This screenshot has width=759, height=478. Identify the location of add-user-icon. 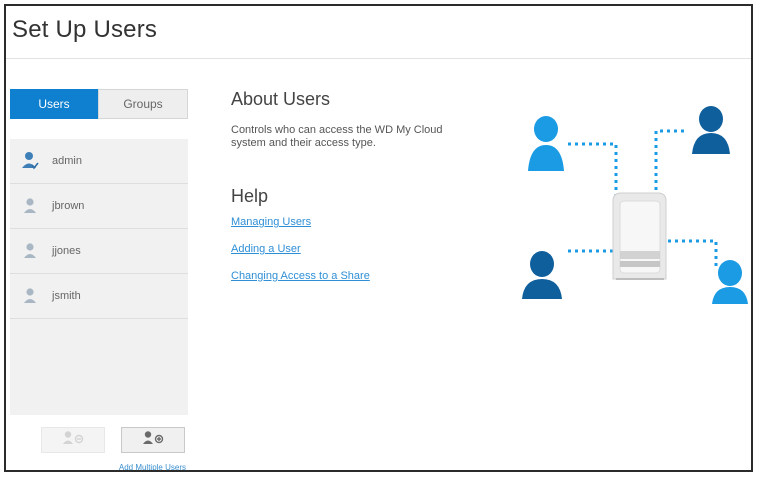
(153, 440).